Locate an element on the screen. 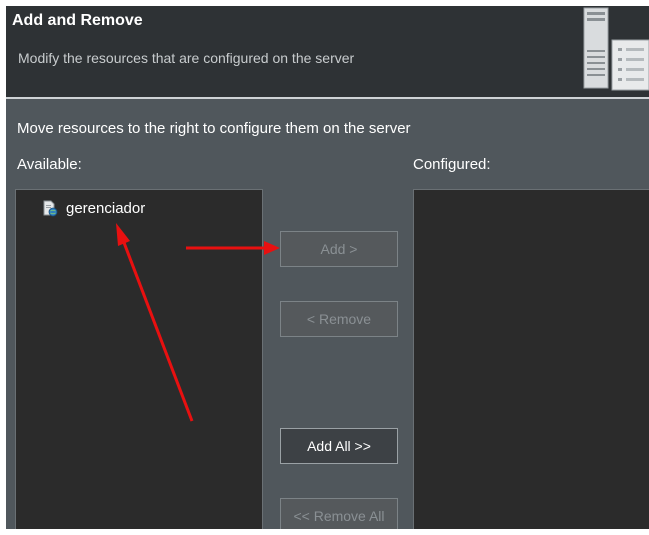  configured-label: Configured: is located at coordinates (452, 164).